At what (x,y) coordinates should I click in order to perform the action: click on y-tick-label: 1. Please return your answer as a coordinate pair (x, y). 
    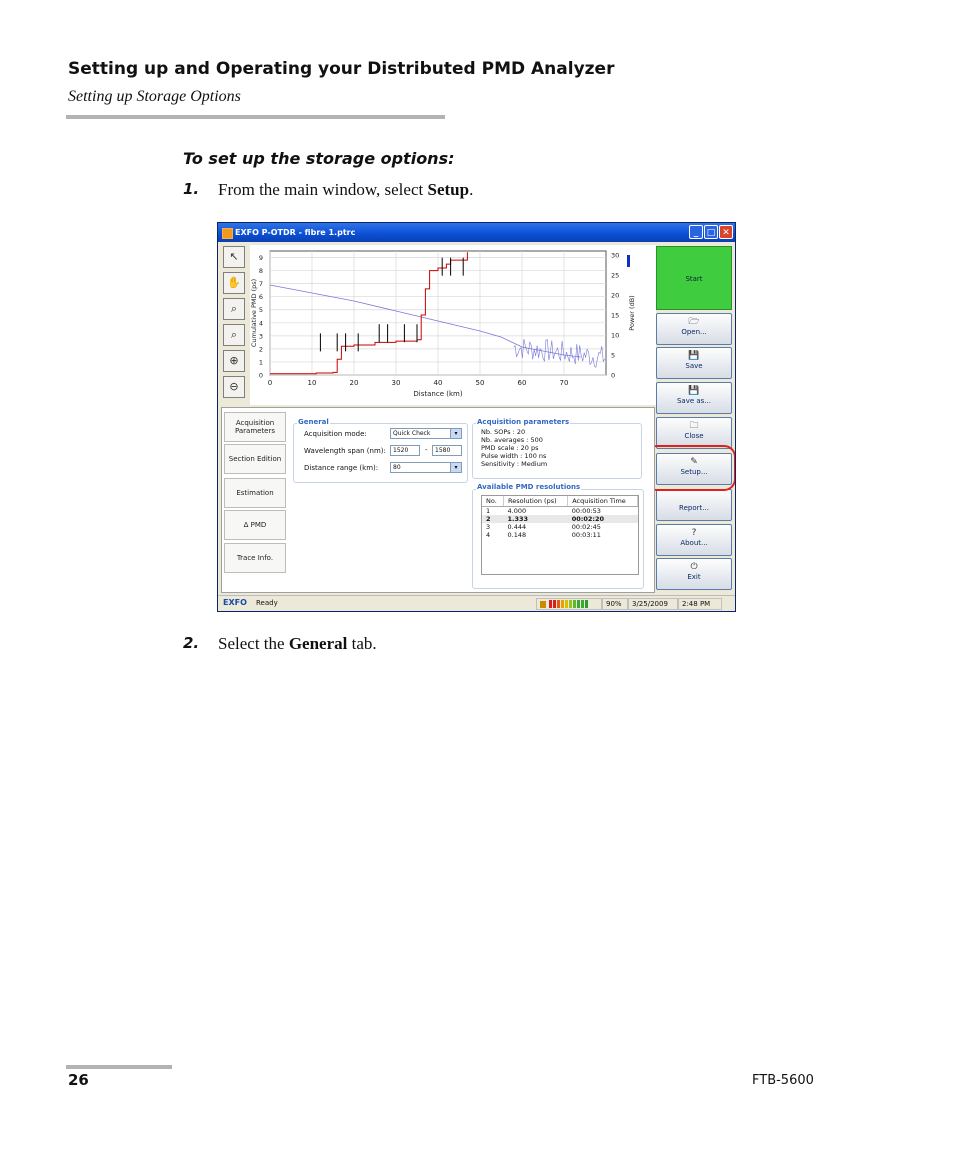
    Looking at the image, I should click on (261, 362).